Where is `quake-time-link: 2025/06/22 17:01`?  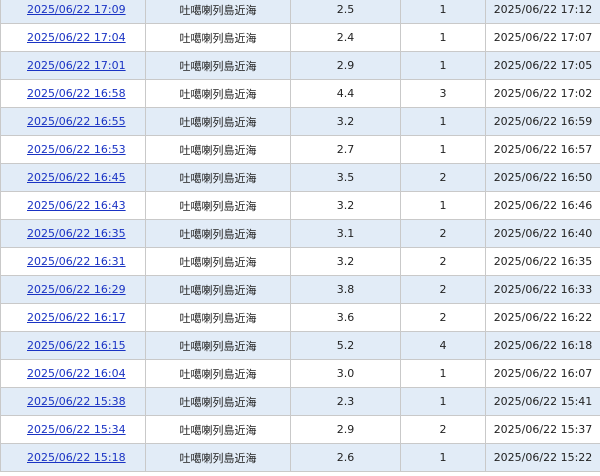 quake-time-link: 2025/06/22 17:01 is located at coordinates (76, 65).